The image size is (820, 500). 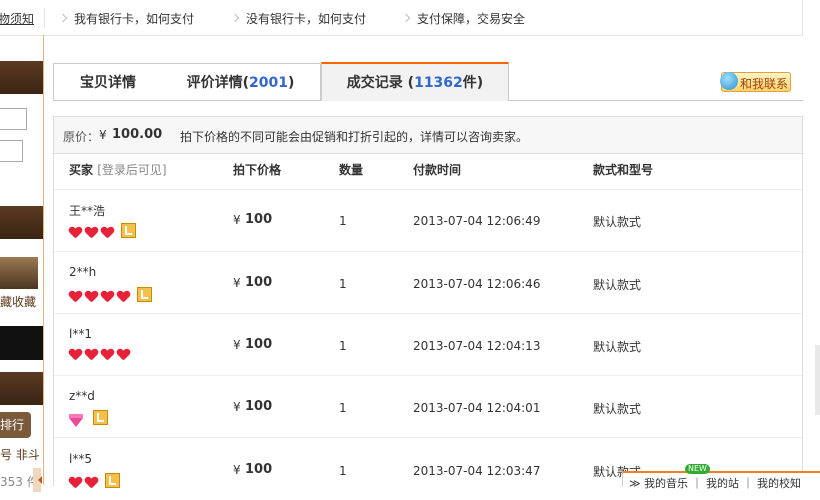 What do you see at coordinates (20, 455) in the screenshot?
I see `sidebar-text-fragment: 号 非斗` at bounding box center [20, 455].